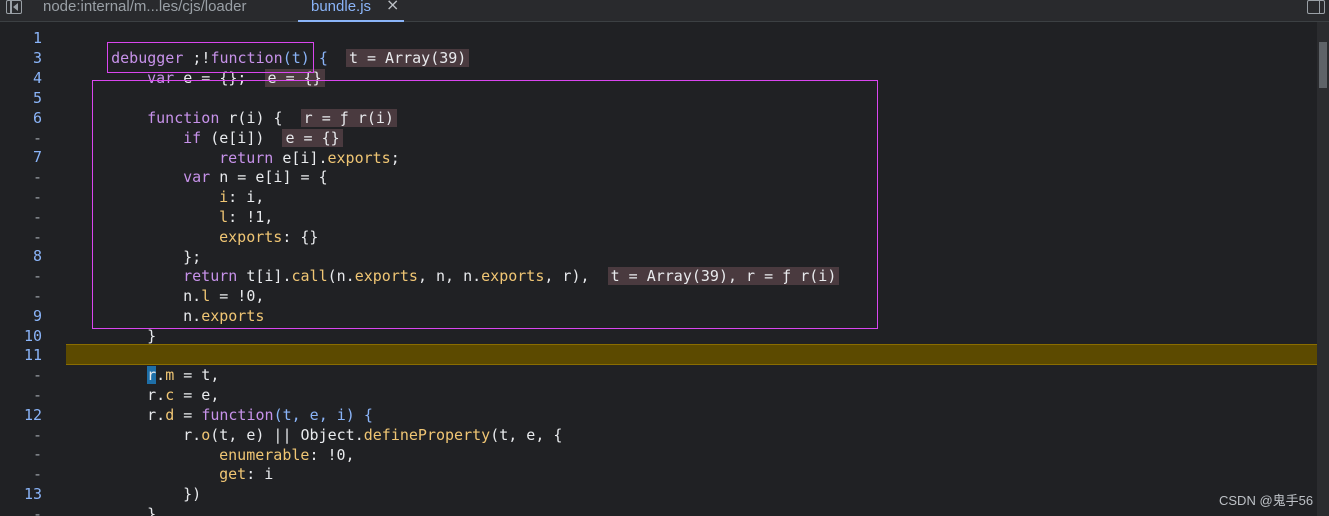 This screenshot has height=516, width=1329. I want to click on line-number: 3, so click(21, 58).